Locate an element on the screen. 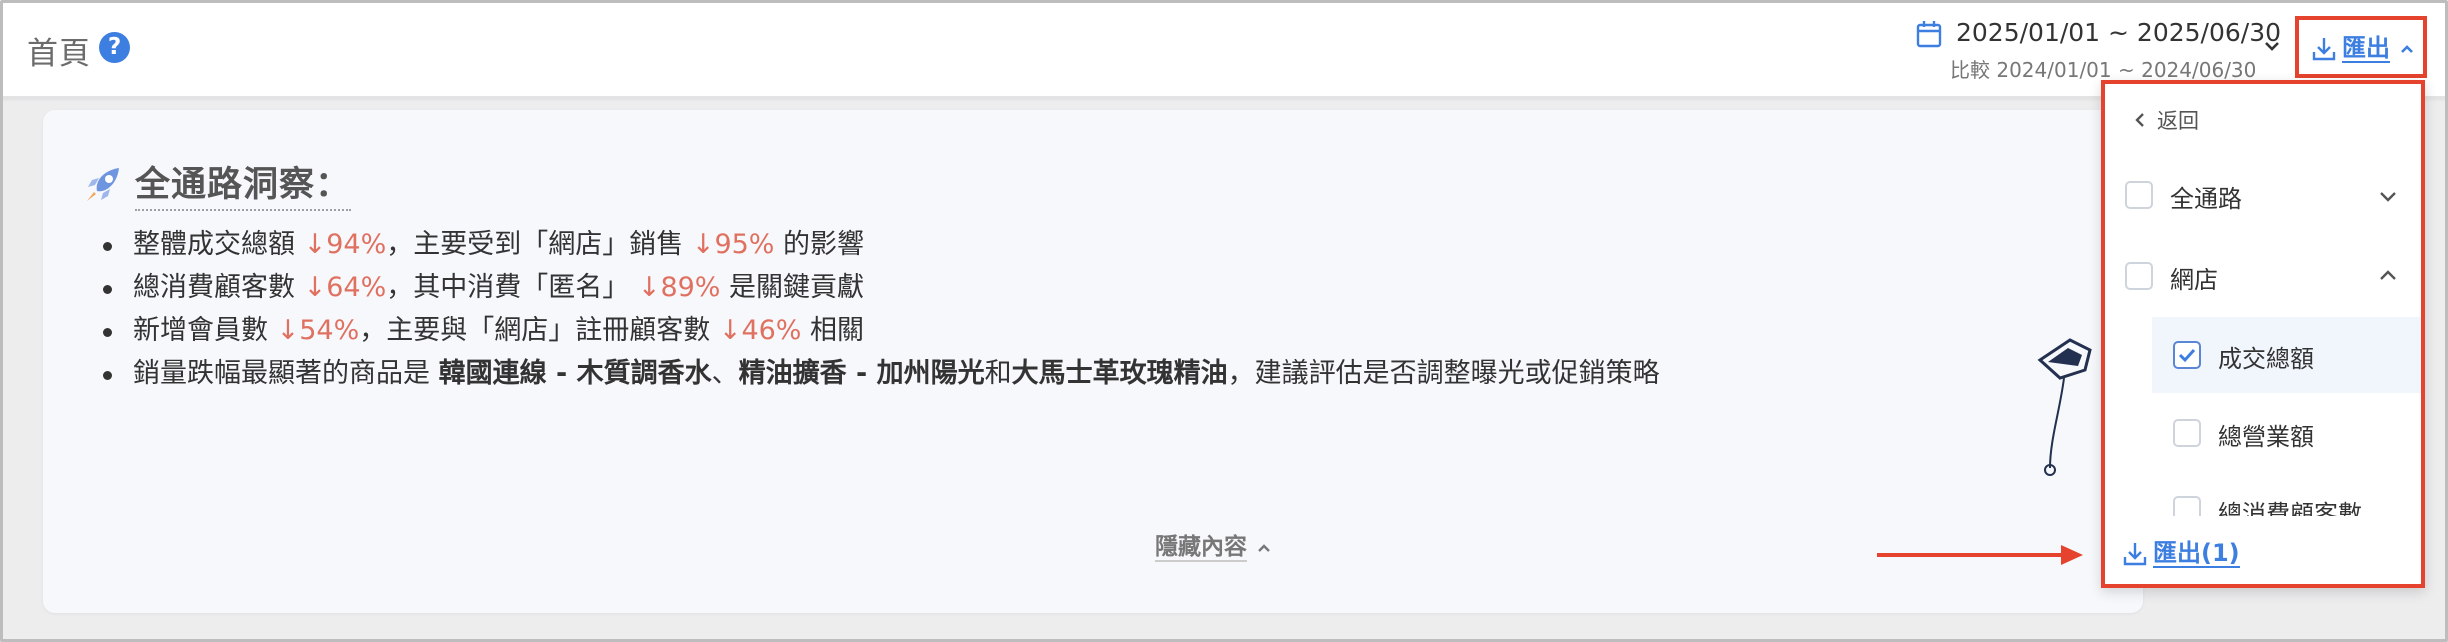  insight-text: 和 is located at coordinates (998, 373).